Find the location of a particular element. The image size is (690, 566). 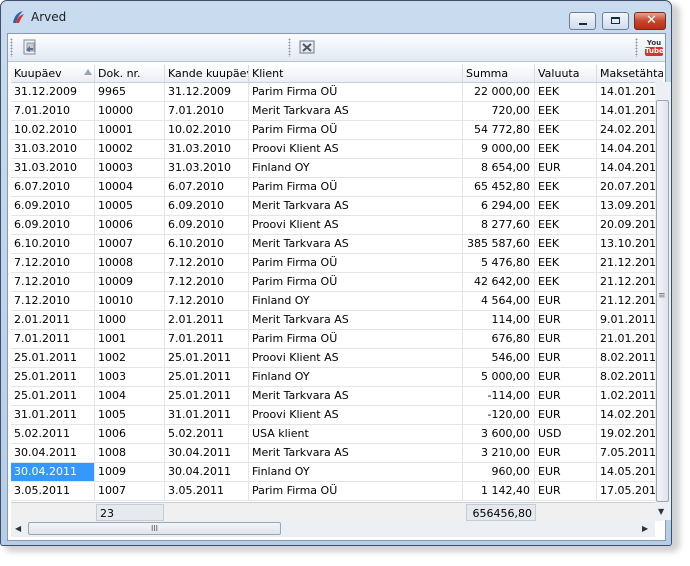

table-cell: 8.02.2011 is located at coordinates (630, 358).